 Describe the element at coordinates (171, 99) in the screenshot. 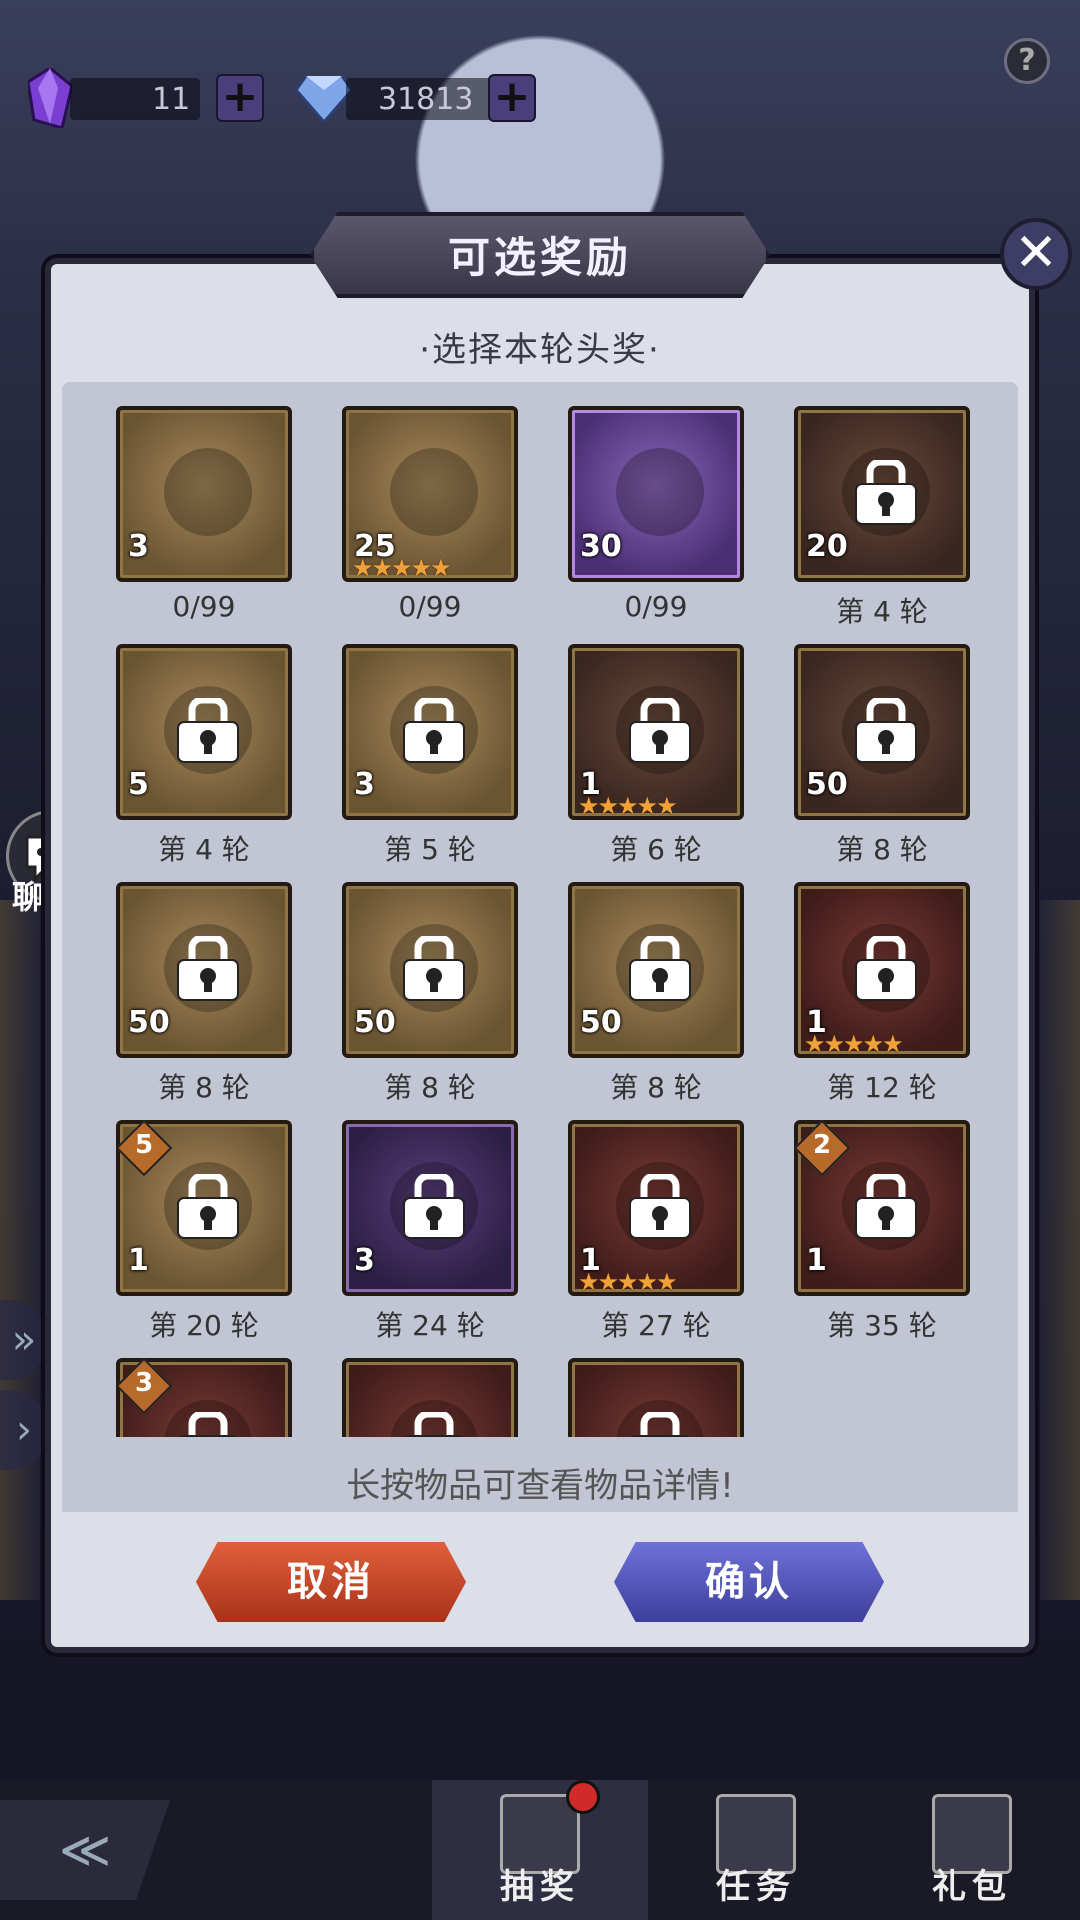

I see `crystal-count: 11` at that location.